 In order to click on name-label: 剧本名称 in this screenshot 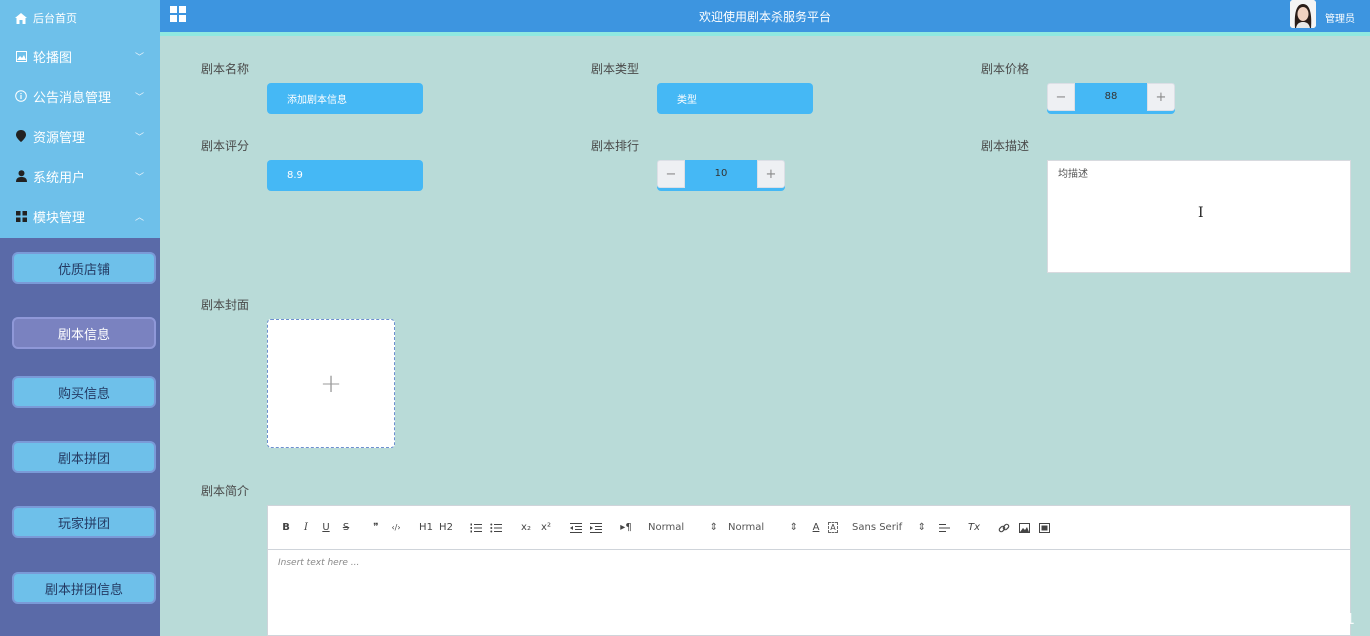, I will do `click(225, 69)`.